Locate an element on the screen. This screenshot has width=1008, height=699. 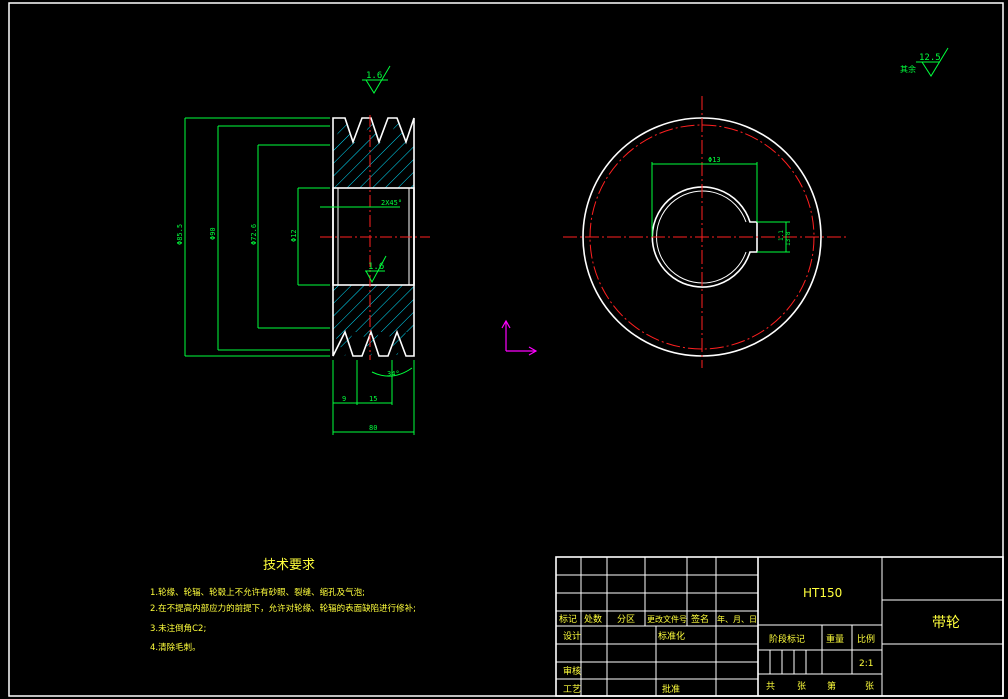
ucs-icon is located at coordinates (519, 337).